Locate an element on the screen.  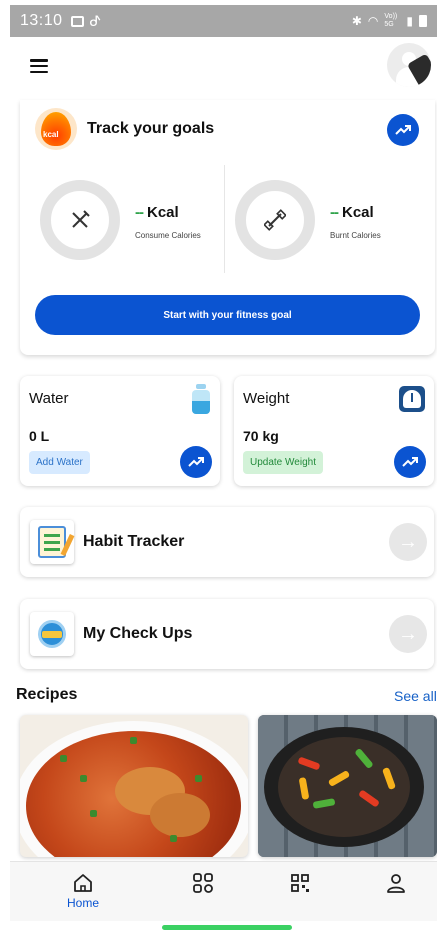
habit-tracker-card: Habit Tracker → is located at coordinates (227, 542).